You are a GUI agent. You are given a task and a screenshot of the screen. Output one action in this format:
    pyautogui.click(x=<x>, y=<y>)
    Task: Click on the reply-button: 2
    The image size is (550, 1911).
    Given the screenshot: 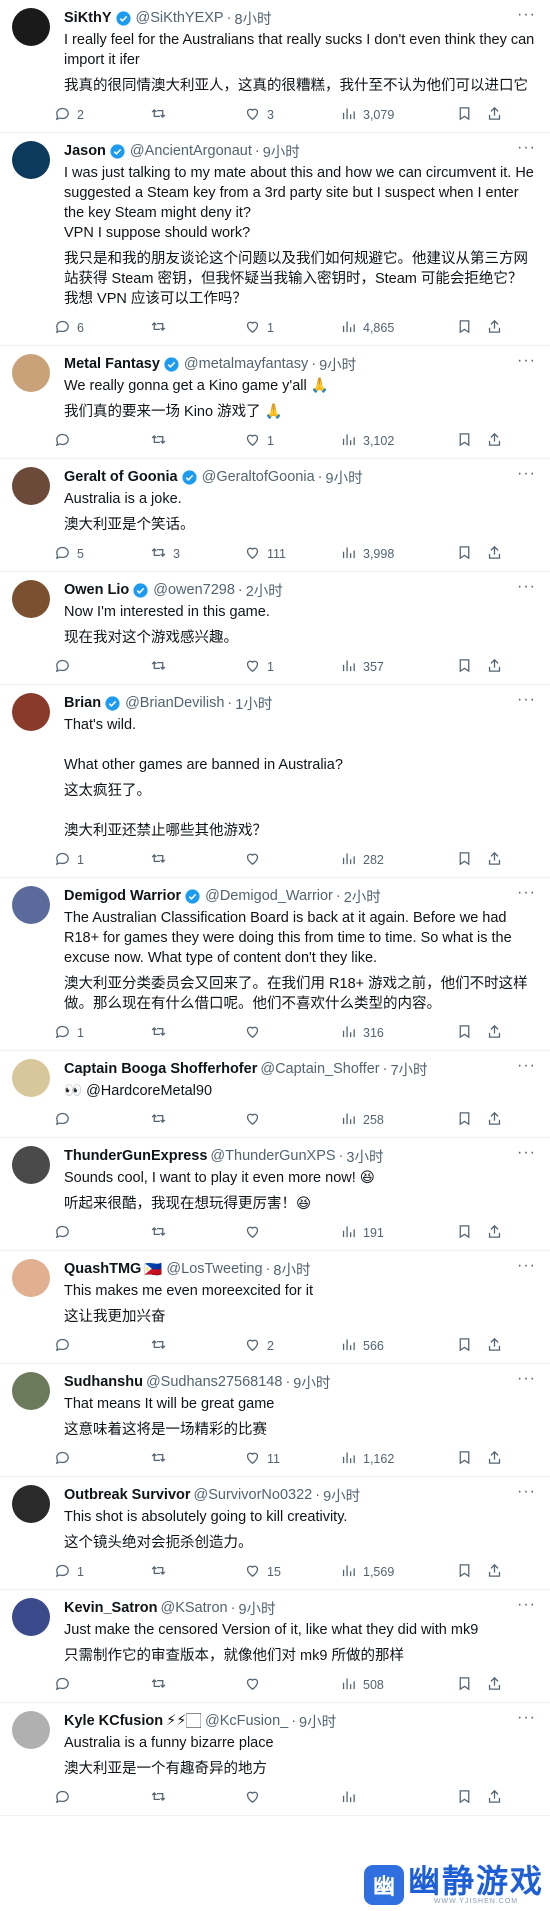 What is the action you would take?
    pyautogui.click(x=69, y=115)
    